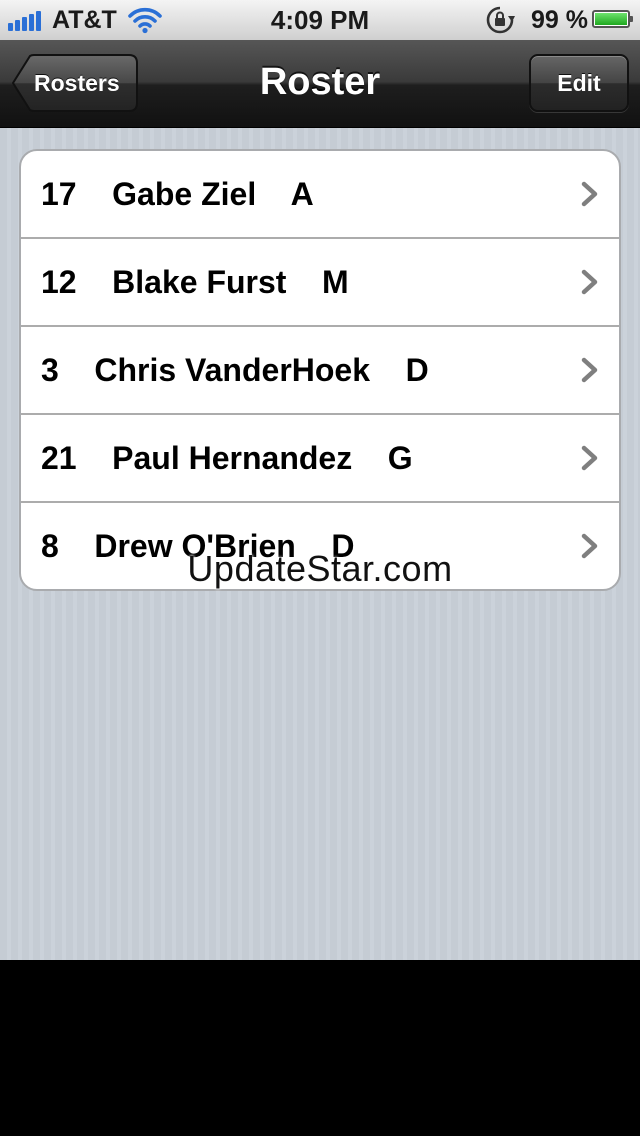  I want to click on table-row: 21 Paul Hernandez G, so click(320, 457).